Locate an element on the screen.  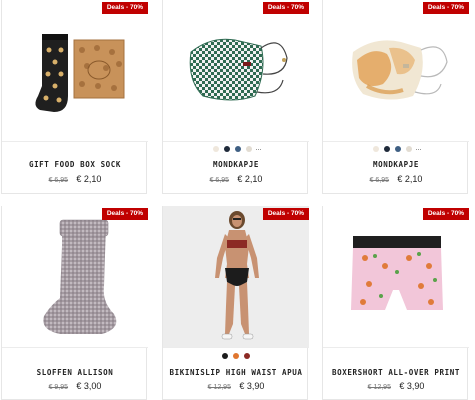
product-title: GIFT FOOD BOX SOCK is located at coordinates (75, 164).